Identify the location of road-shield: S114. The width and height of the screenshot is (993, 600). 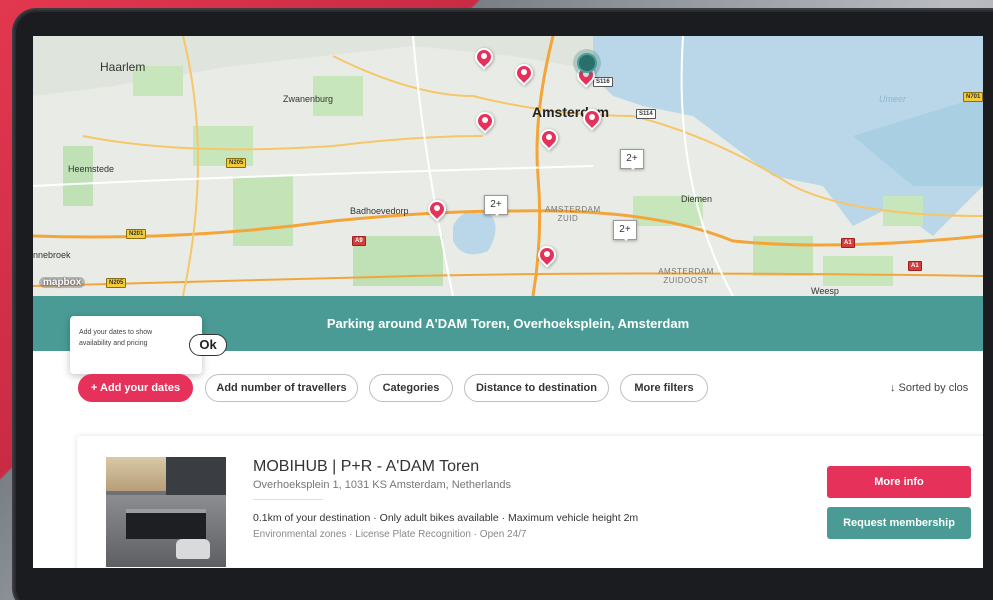
(646, 114).